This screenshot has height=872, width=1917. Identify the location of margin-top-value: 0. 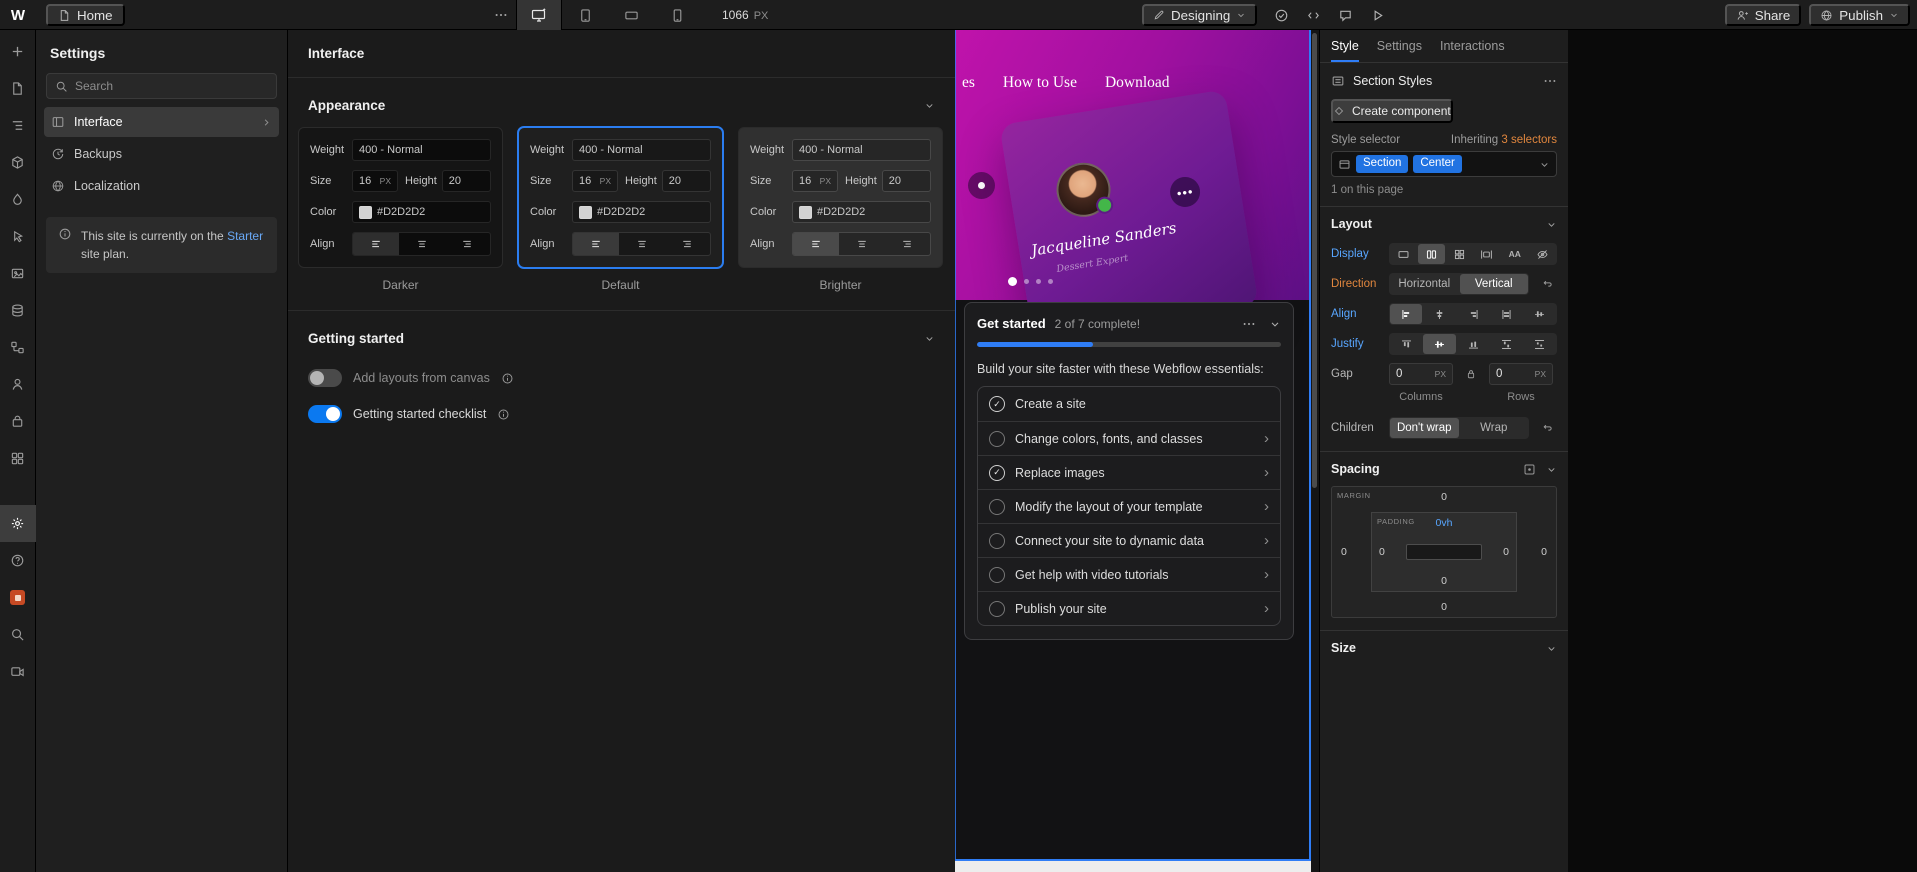
(1444, 497).